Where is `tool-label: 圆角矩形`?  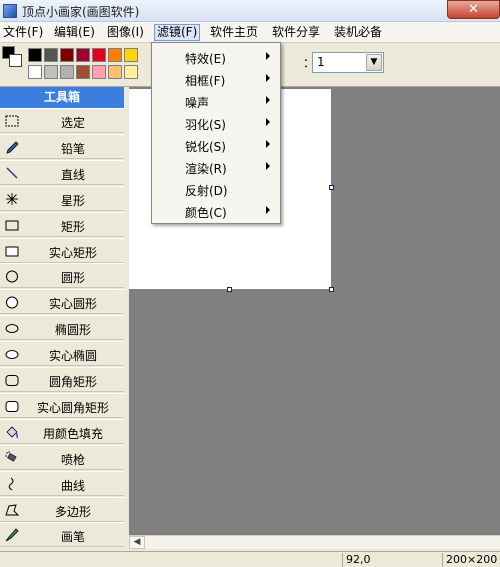 tool-label: 圆角矩形 is located at coordinates (72, 382).